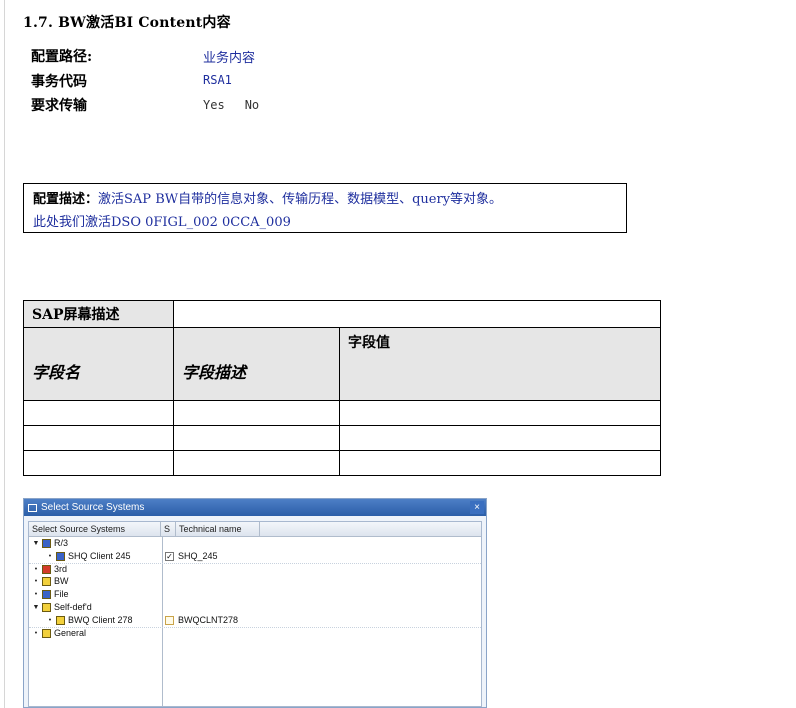  I want to click on description-line-1: 配置描述：激活SAP BW自带的信息对象、传输历程、数据模型、query等对象。, so click(325, 199).